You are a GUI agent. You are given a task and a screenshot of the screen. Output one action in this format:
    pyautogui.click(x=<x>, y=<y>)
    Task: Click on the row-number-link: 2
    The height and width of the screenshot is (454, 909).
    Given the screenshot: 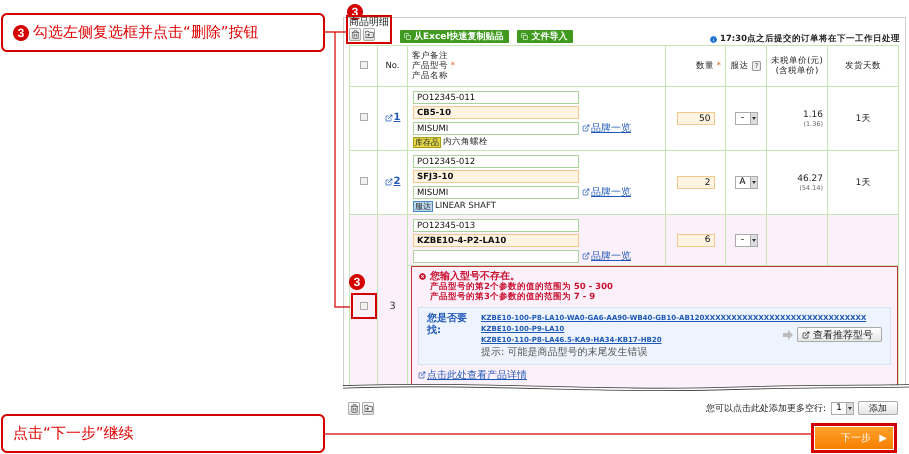 What is the action you would take?
    pyautogui.click(x=392, y=182)
    